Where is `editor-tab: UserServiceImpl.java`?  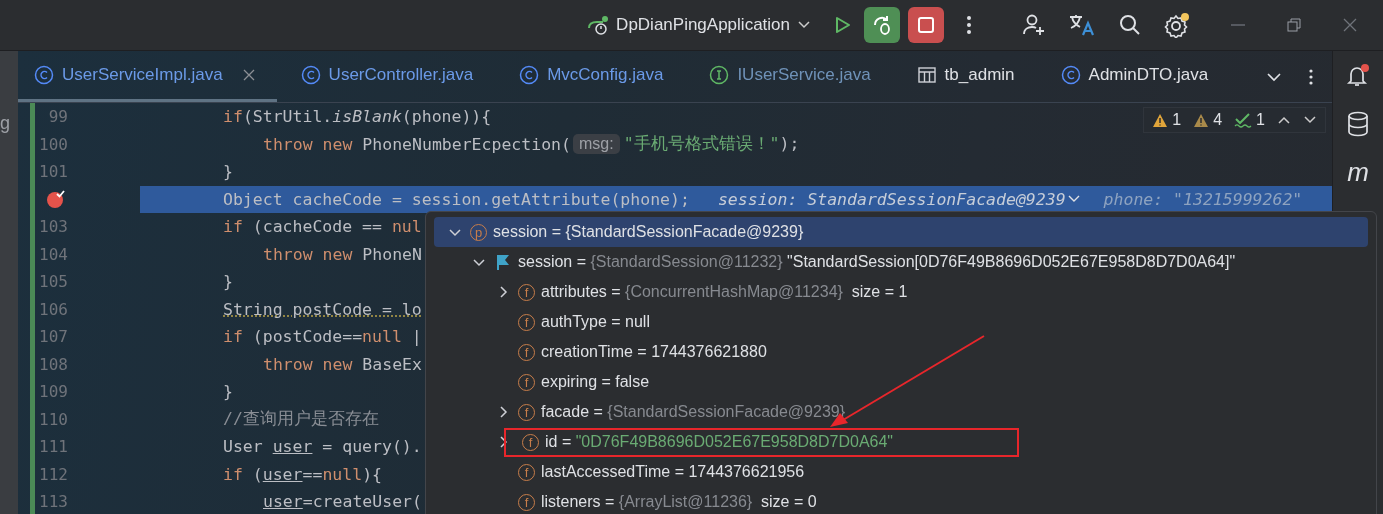 editor-tab: UserServiceImpl.java is located at coordinates (147, 76).